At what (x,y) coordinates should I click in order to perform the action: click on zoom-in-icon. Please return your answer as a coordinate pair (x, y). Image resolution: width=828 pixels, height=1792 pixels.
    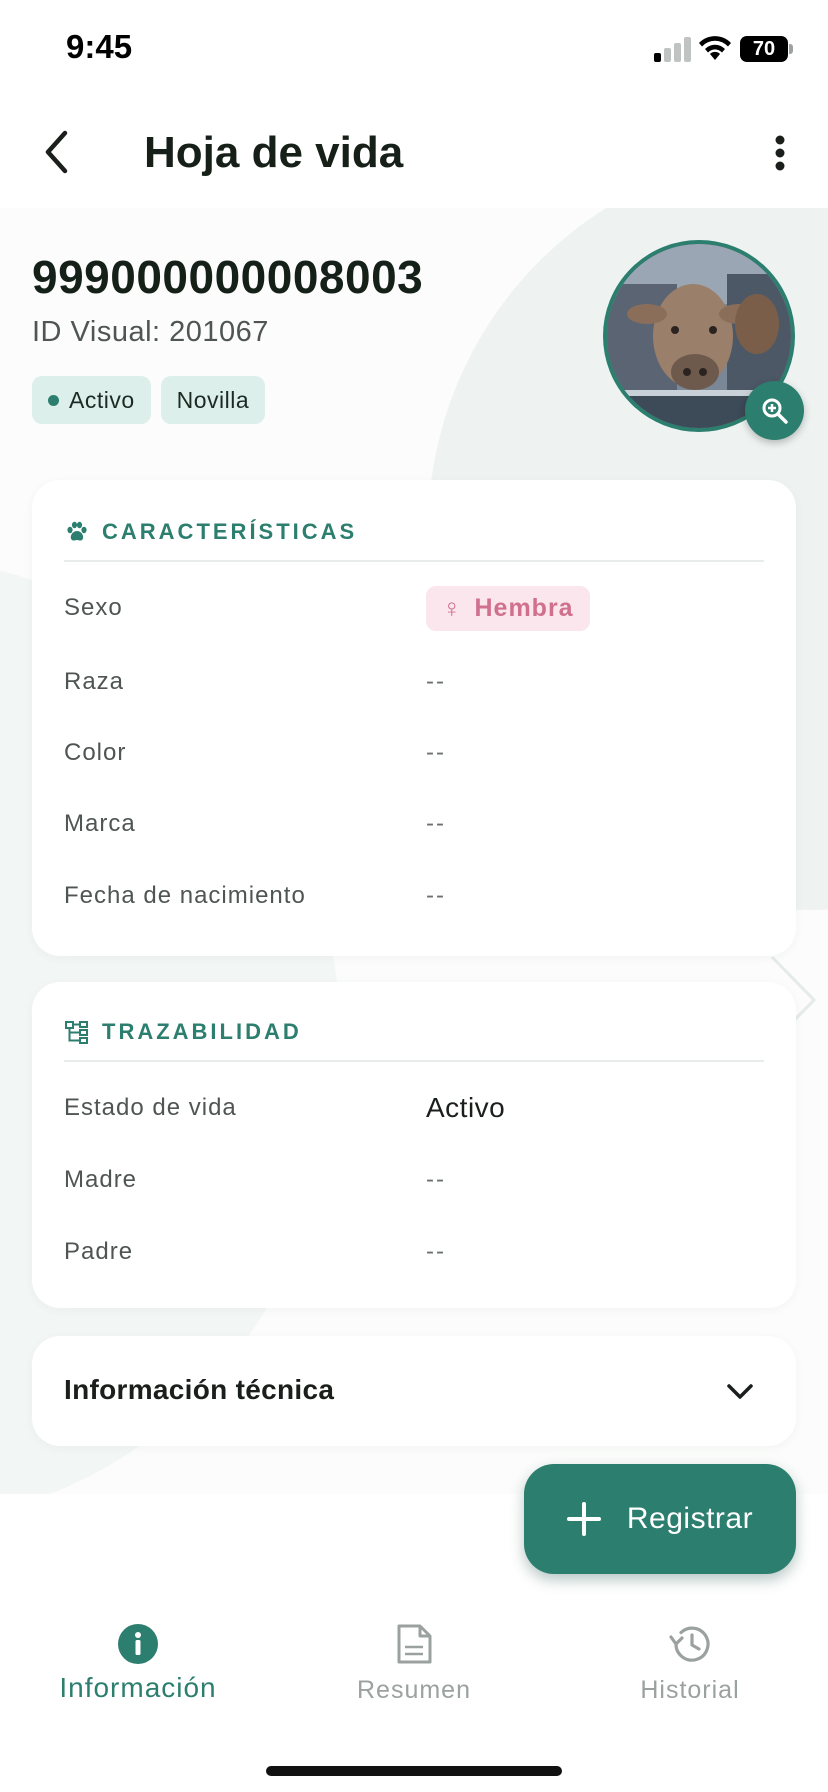
    Looking at the image, I should click on (775, 411).